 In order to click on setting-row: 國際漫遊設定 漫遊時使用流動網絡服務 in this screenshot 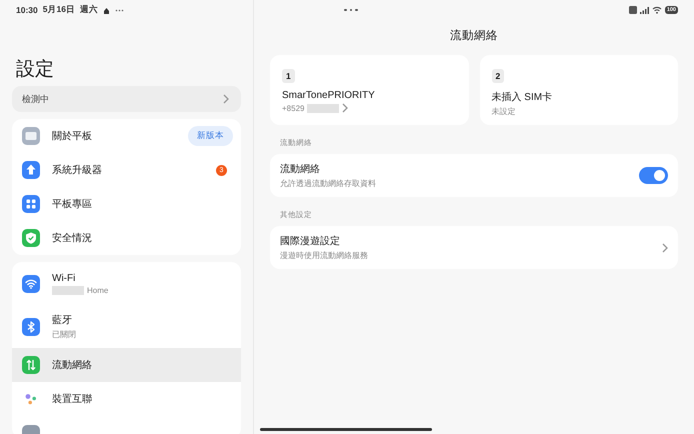, I will do `click(474, 247)`.